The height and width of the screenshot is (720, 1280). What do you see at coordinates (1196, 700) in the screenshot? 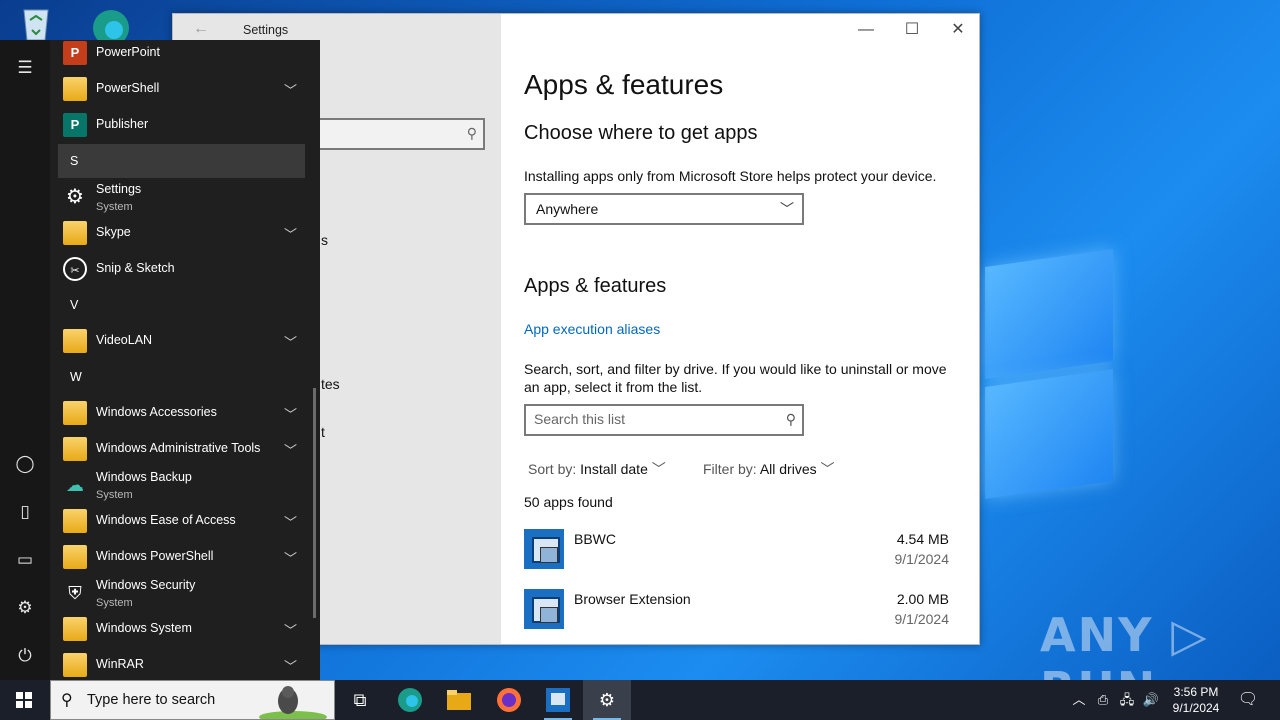
I see `clock: 3:56 PM 9/1/2024` at bounding box center [1196, 700].